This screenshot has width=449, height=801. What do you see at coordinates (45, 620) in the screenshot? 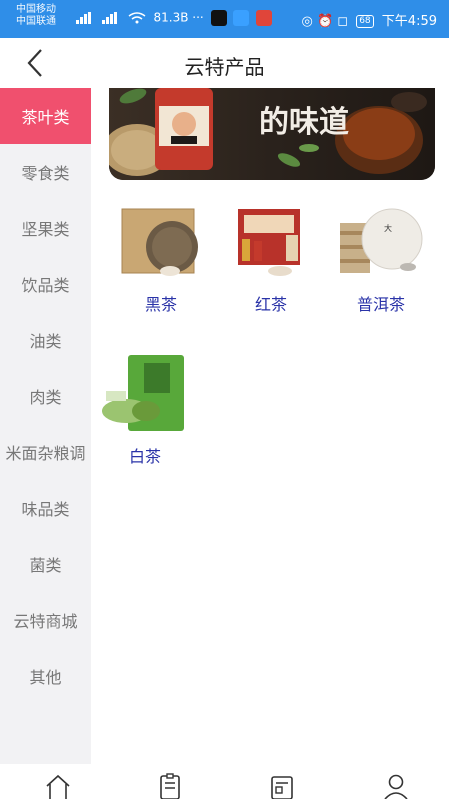
I see `category-item-mall: 云特商城` at bounding box center [45, 620].